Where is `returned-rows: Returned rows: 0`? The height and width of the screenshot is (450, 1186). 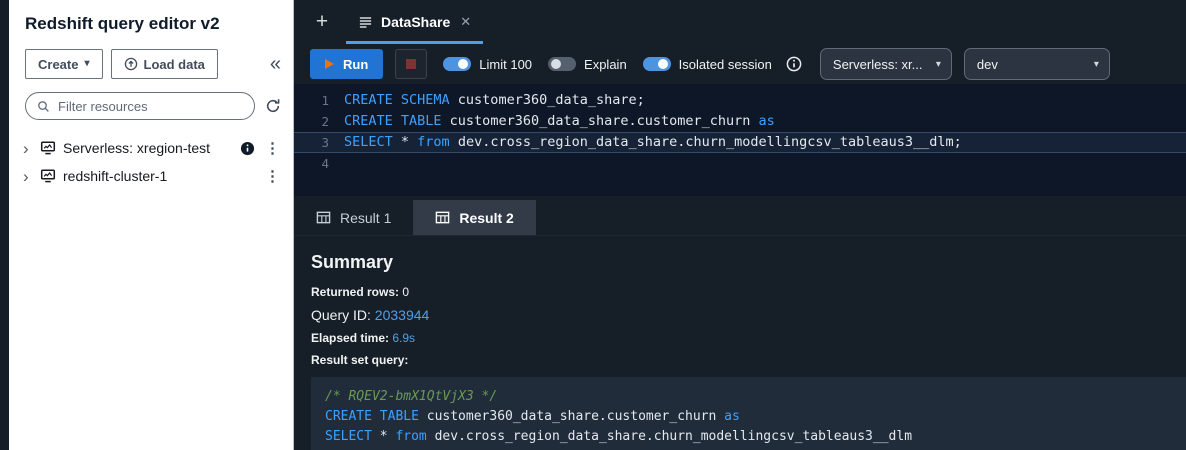 returned-rows: Returned rows: 0 is located at coordinates (360, 292).